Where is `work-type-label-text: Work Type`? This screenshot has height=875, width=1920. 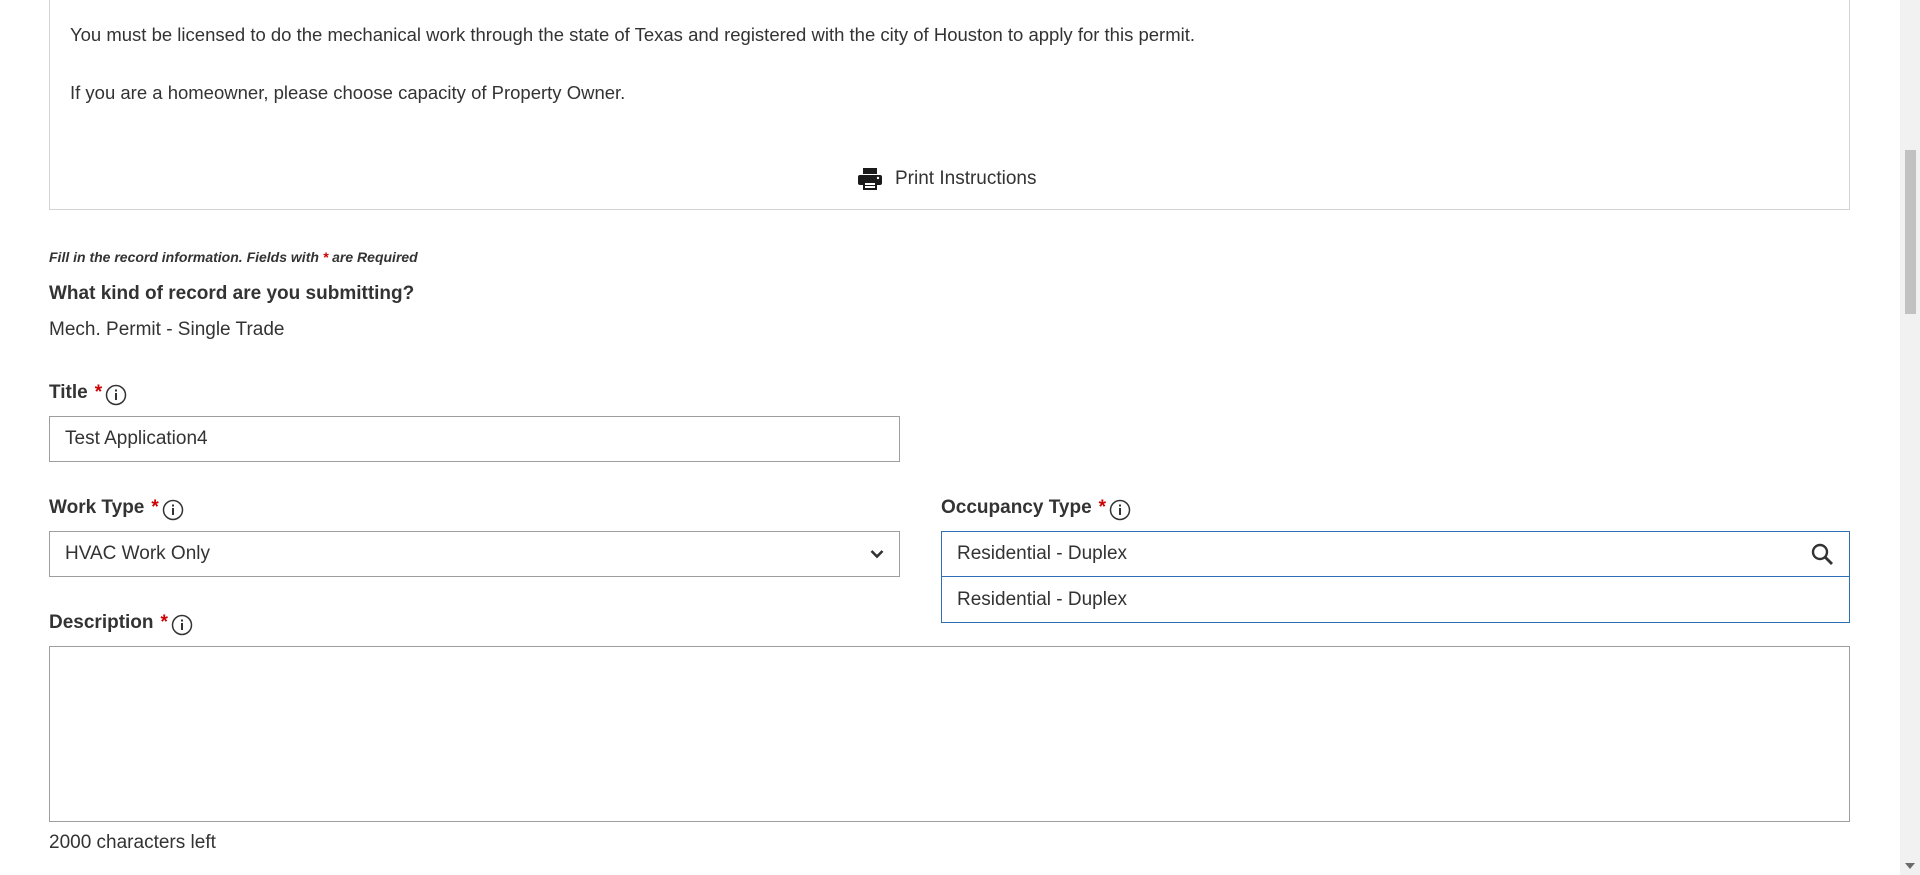
work-type-label-text: Work Type is located at coordinates (97, 507).